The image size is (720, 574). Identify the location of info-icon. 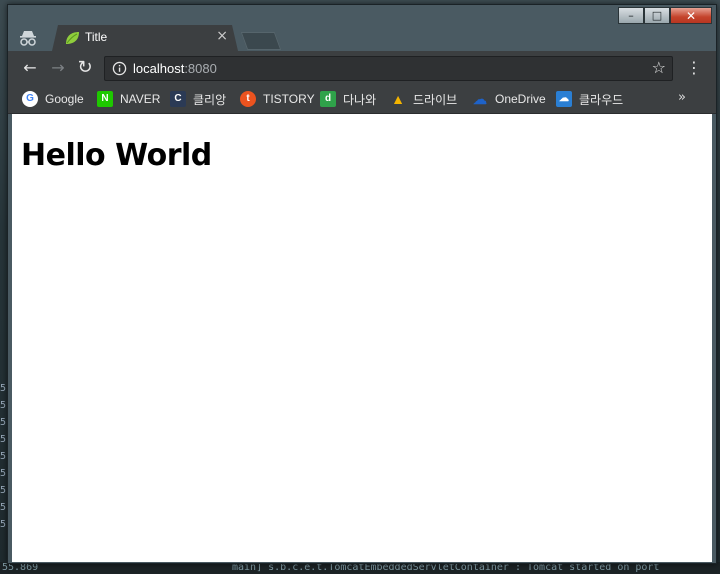
(119, 68).